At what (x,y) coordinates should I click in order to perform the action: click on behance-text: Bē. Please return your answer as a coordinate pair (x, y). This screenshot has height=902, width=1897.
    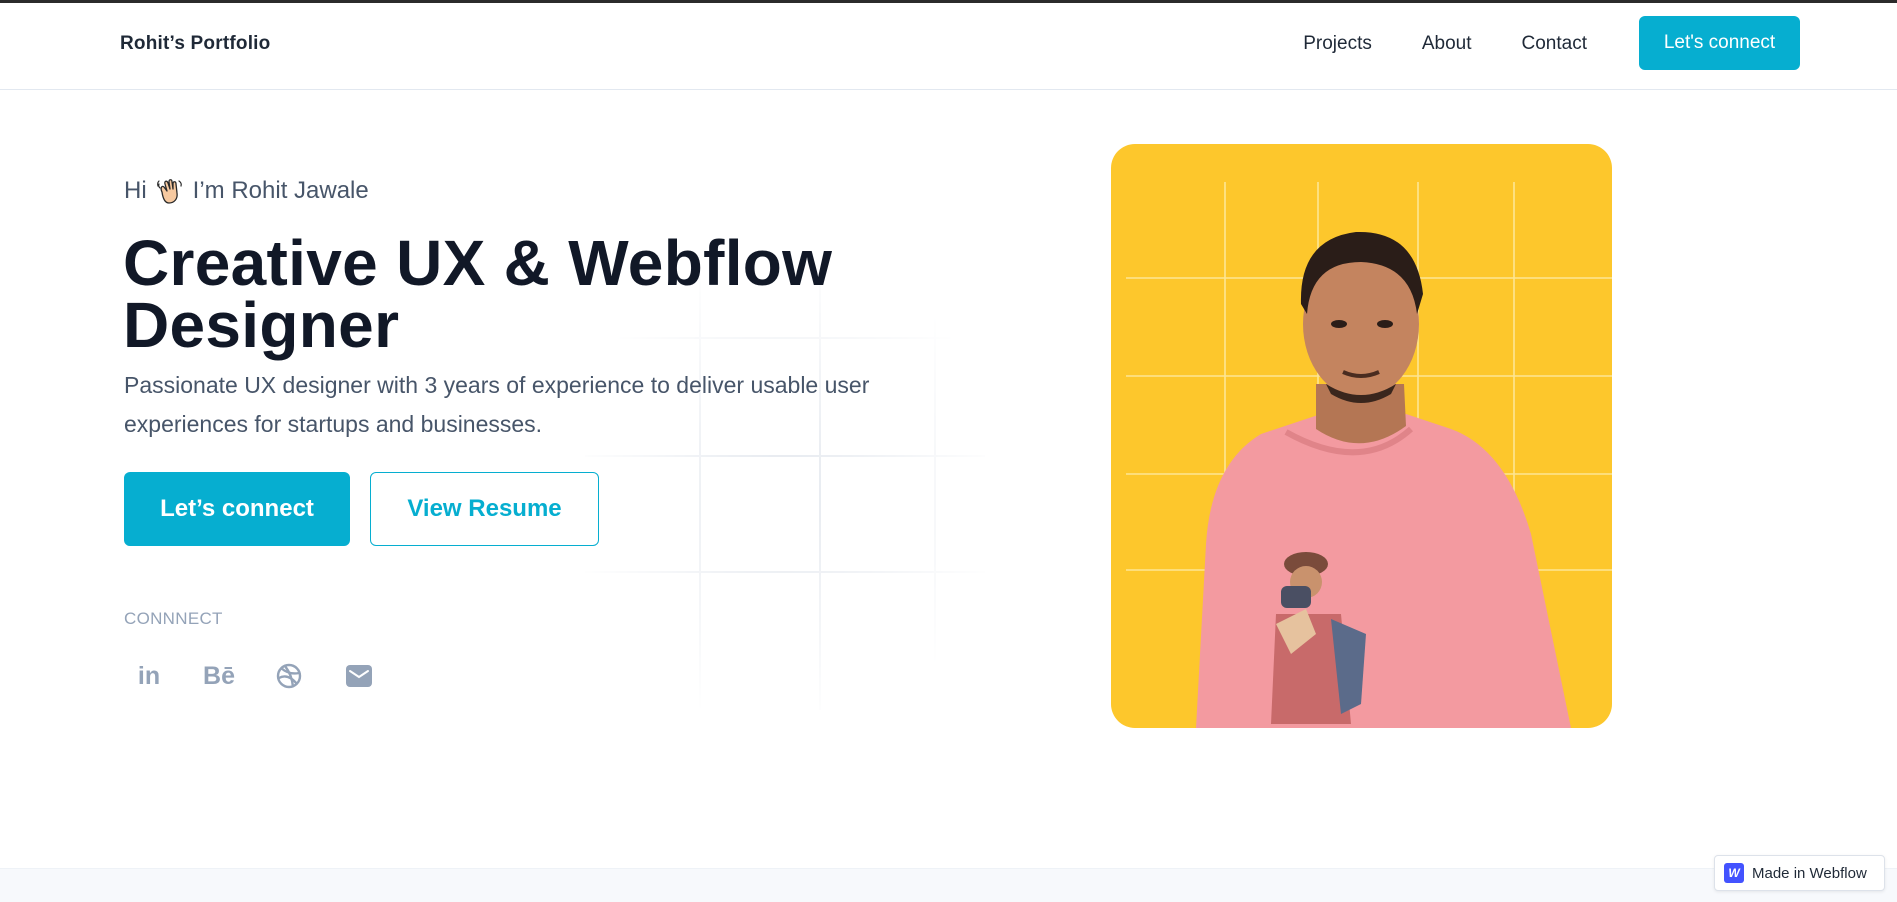
    Looking at the image, I should click on (219, 675).